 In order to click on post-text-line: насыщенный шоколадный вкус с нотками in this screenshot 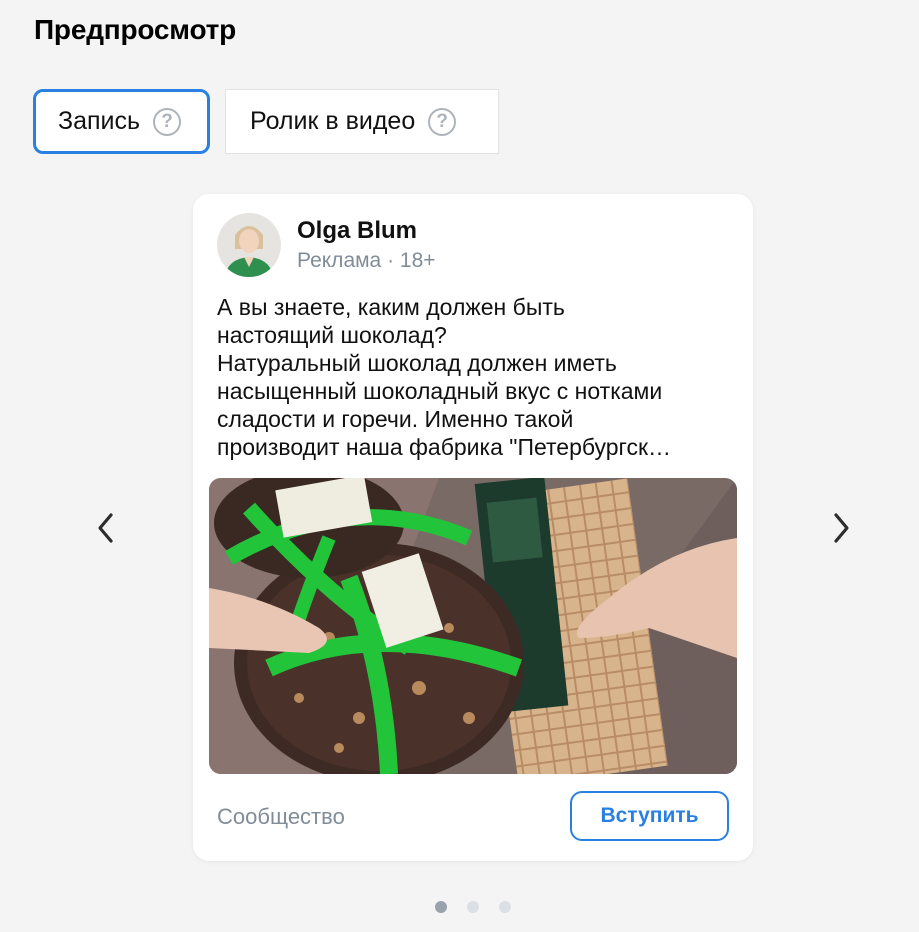, I will do `click(440, 391)`.